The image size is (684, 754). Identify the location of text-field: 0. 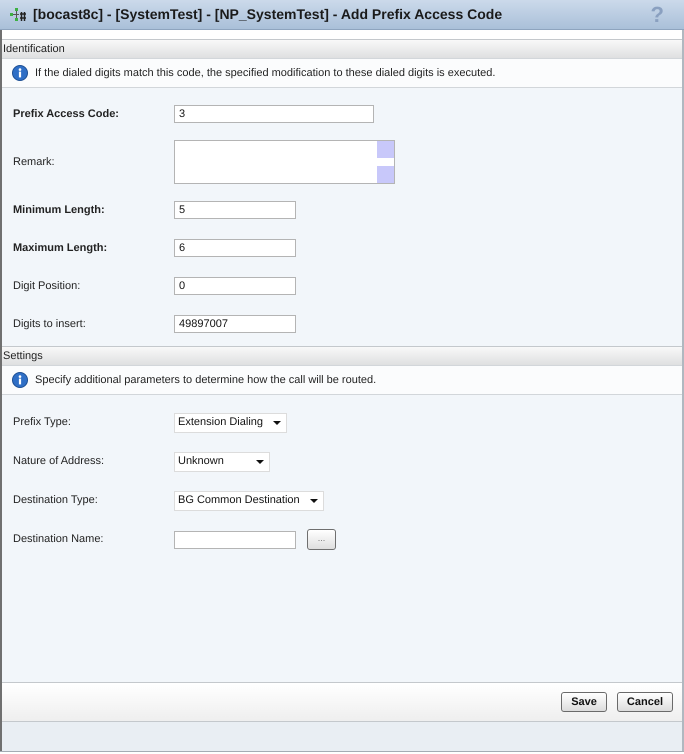
(235, 286).